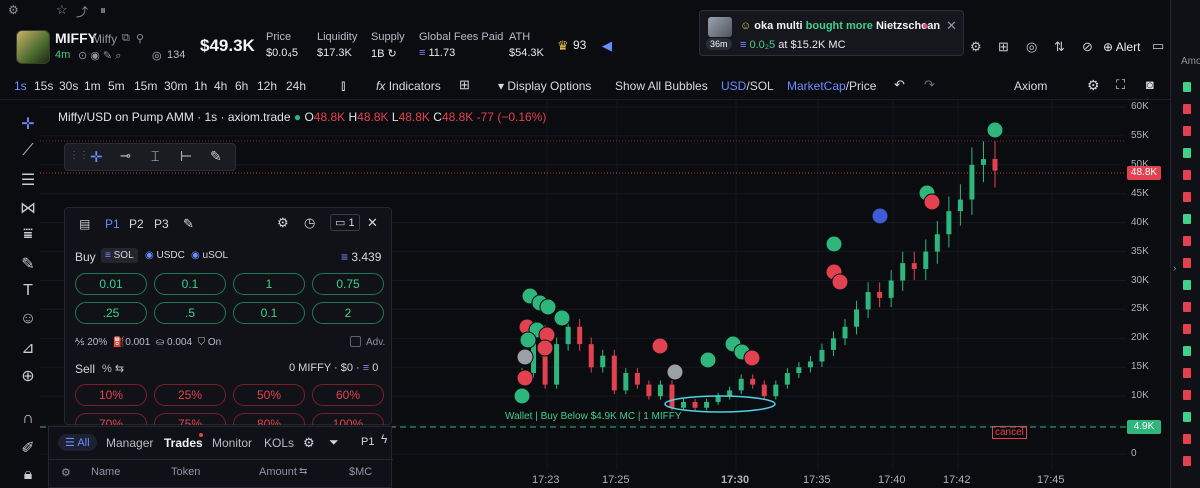 This screenshot has width=1200, height=488. I want to click on pin-icon: ●, so click(925, 26).